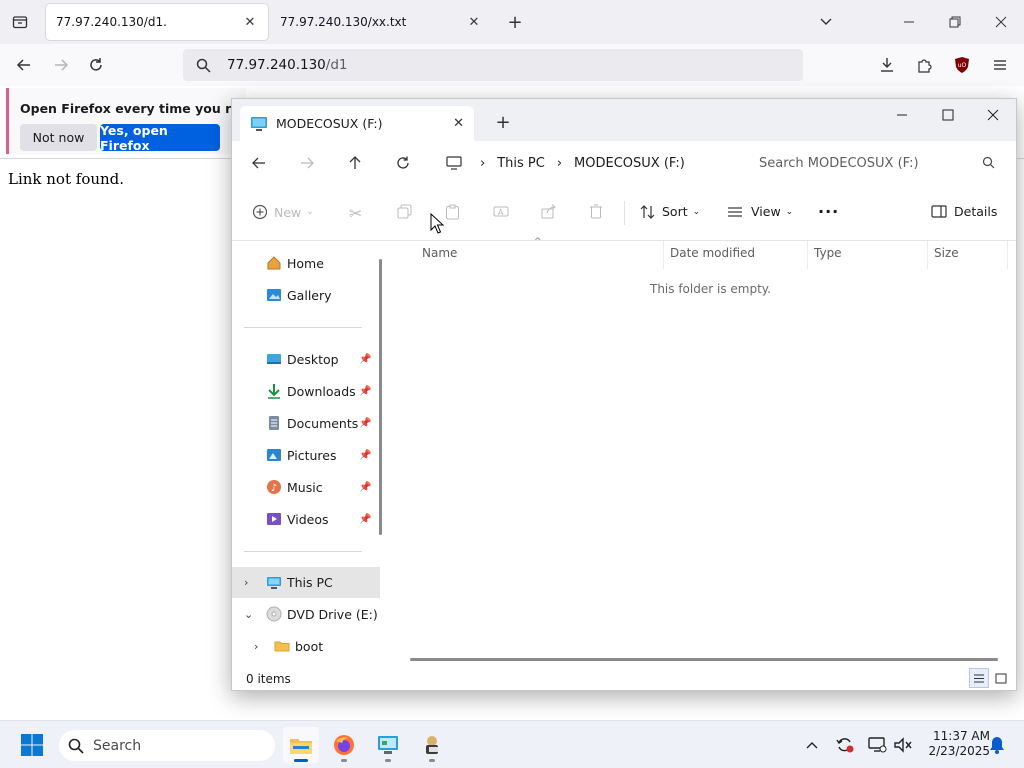  I want to click on taskbar-firefox, so click(344, 745).